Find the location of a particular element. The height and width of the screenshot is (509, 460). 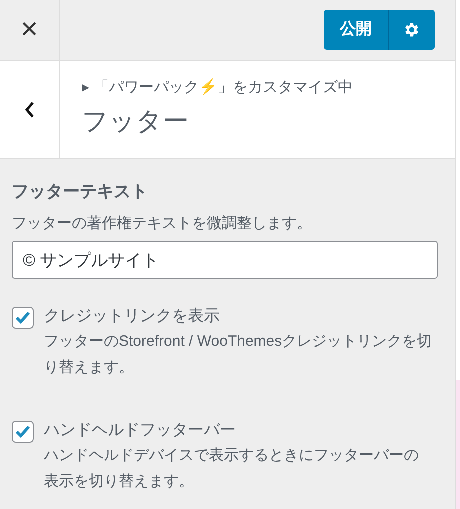

checkbox-label: クレジットリンクを表示 is located at coordinates (132, 316).